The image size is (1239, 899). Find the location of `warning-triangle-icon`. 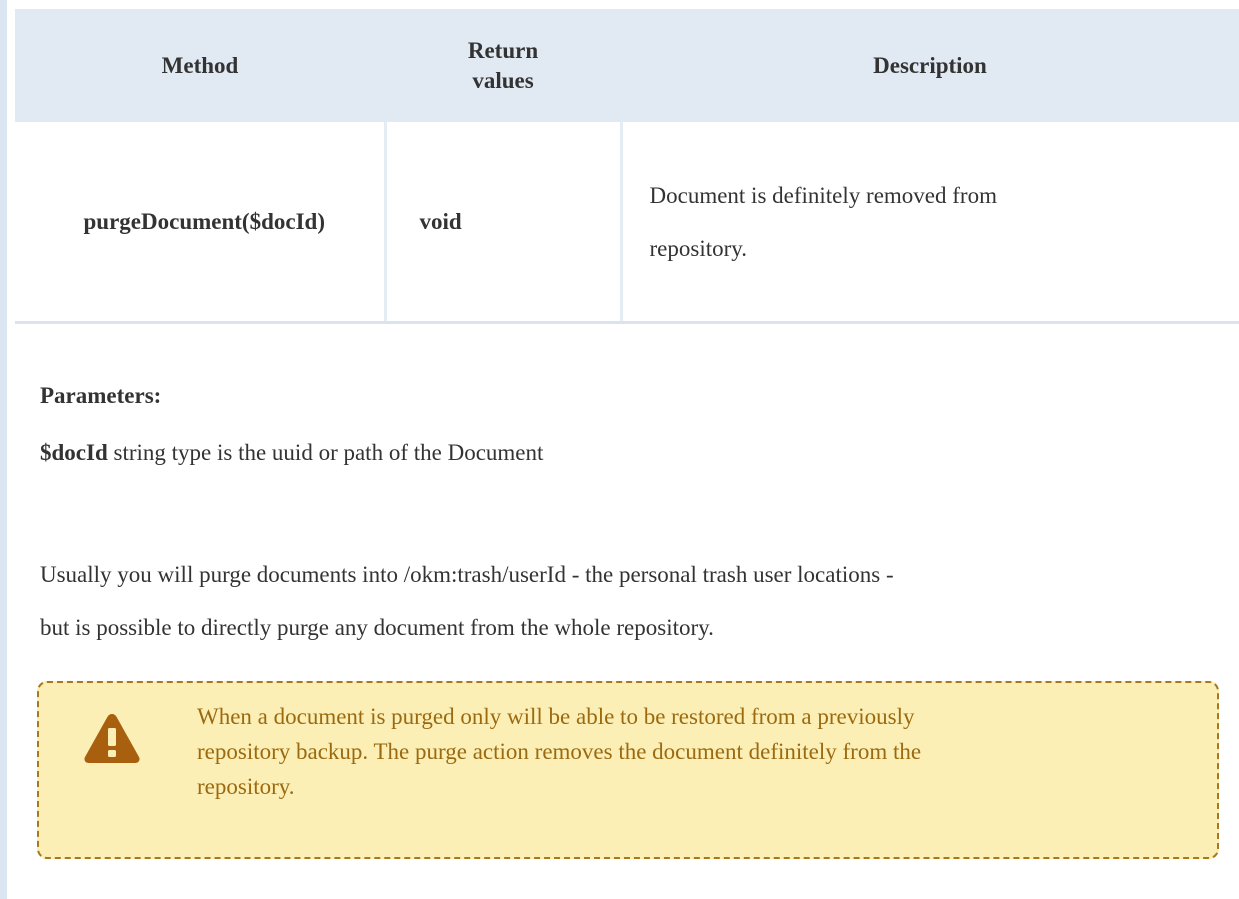

warning-triangle-icon is located at coordinates (112, 738).